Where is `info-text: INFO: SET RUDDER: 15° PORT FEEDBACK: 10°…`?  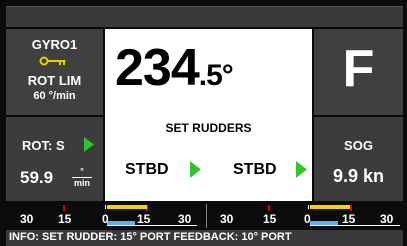 info-text: INFO: SET RUDDER: 15° PORT FEEDBACK: 10°… is located at coordinates (150, 237).